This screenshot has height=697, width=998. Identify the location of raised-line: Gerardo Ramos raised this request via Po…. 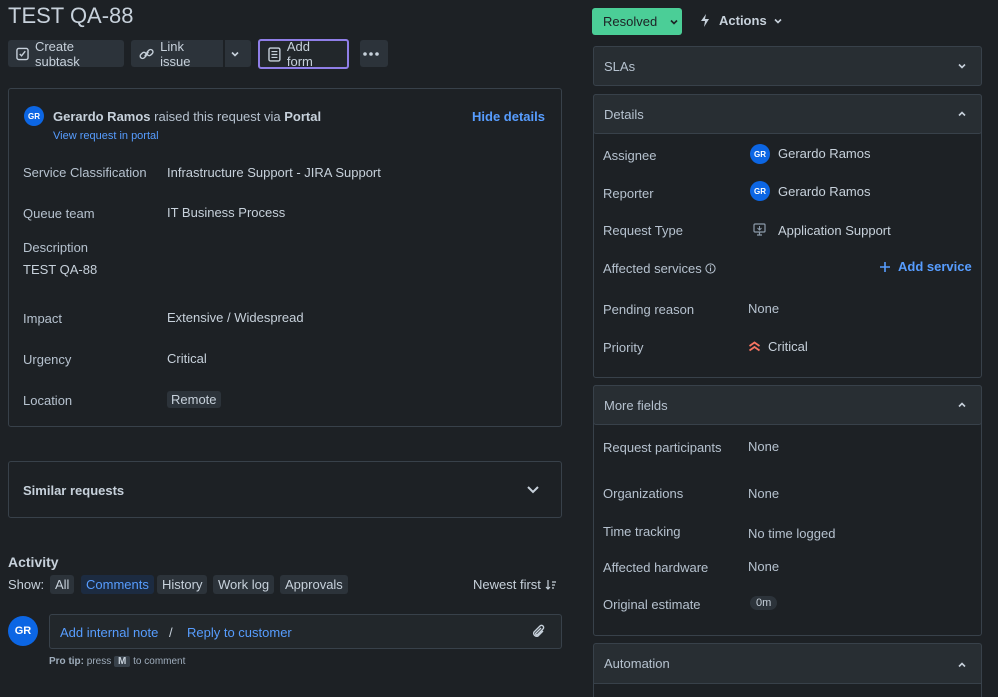
(187, 116).